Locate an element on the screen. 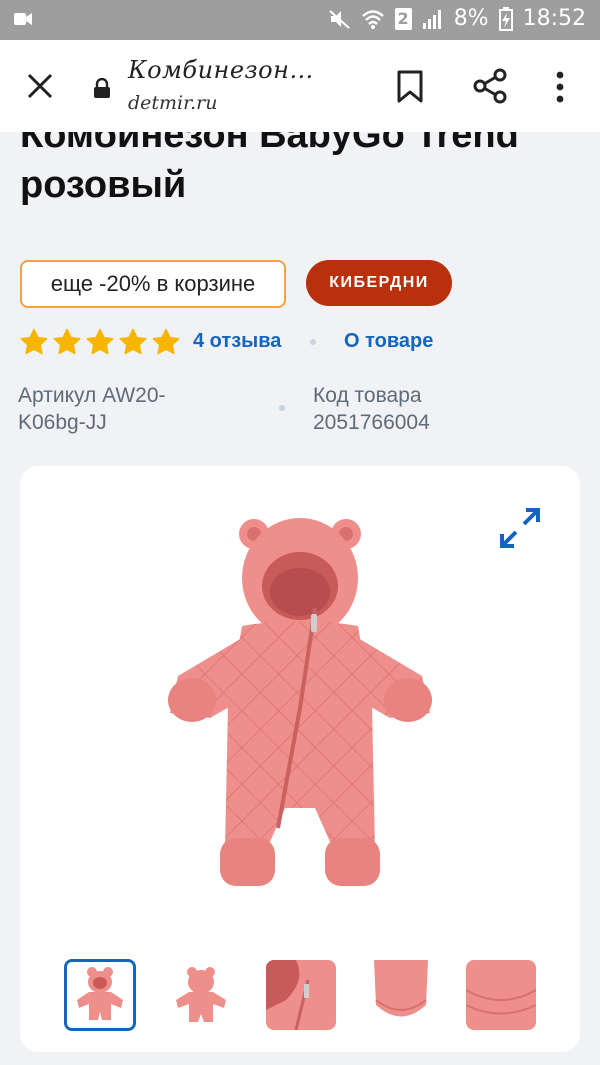 Image resolution: width=600 pixels, height=1065 pixels. clock: 18:52 is located at coordinates (554, 18).